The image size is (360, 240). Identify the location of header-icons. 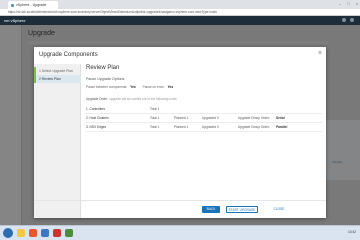
(348, 20).